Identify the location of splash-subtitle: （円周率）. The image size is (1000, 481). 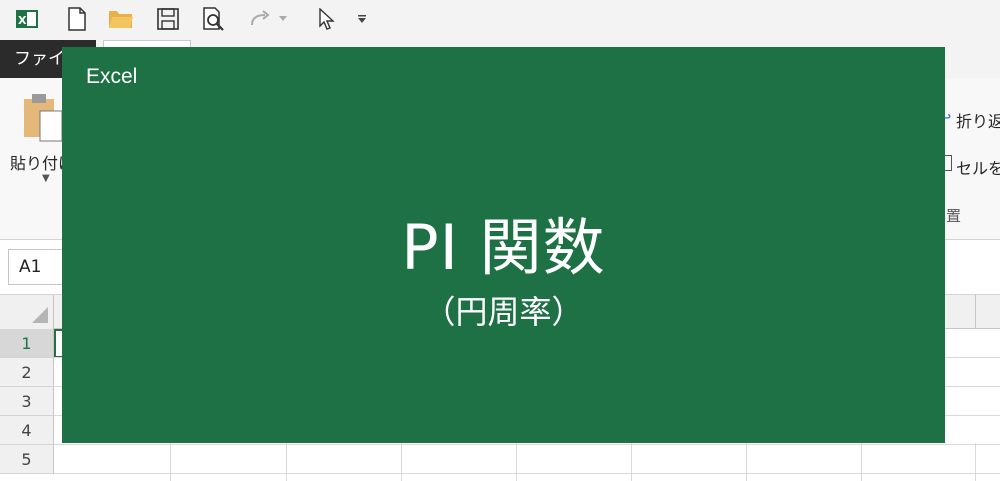
(503, 312).